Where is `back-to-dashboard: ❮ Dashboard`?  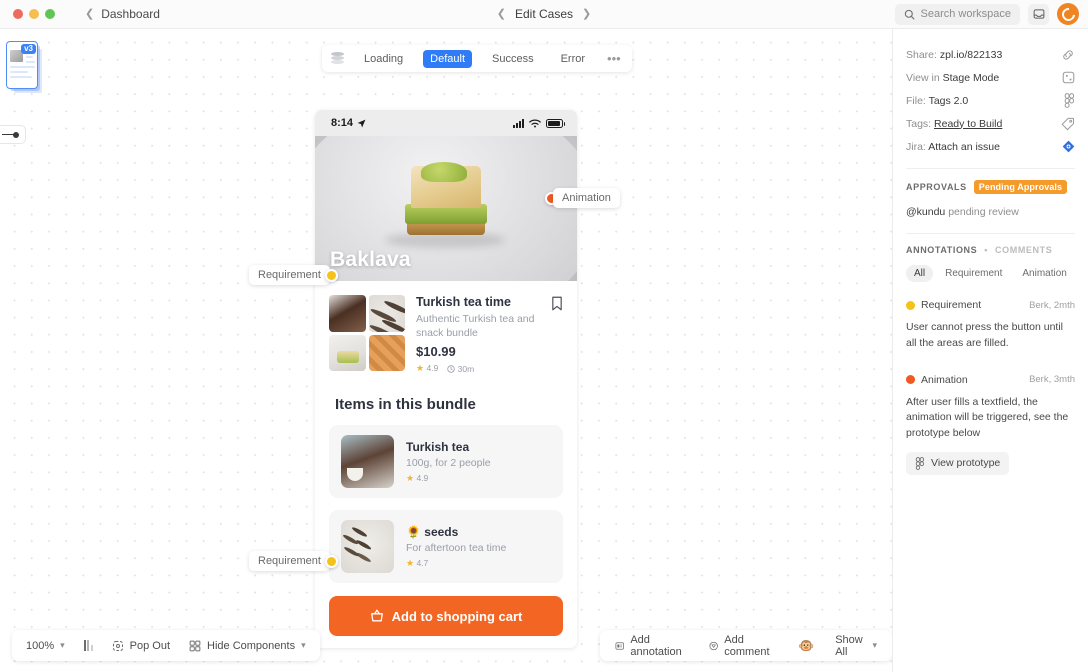
back-to-dashboard: ❮ Dashboard is located at coordinates (122, 14).